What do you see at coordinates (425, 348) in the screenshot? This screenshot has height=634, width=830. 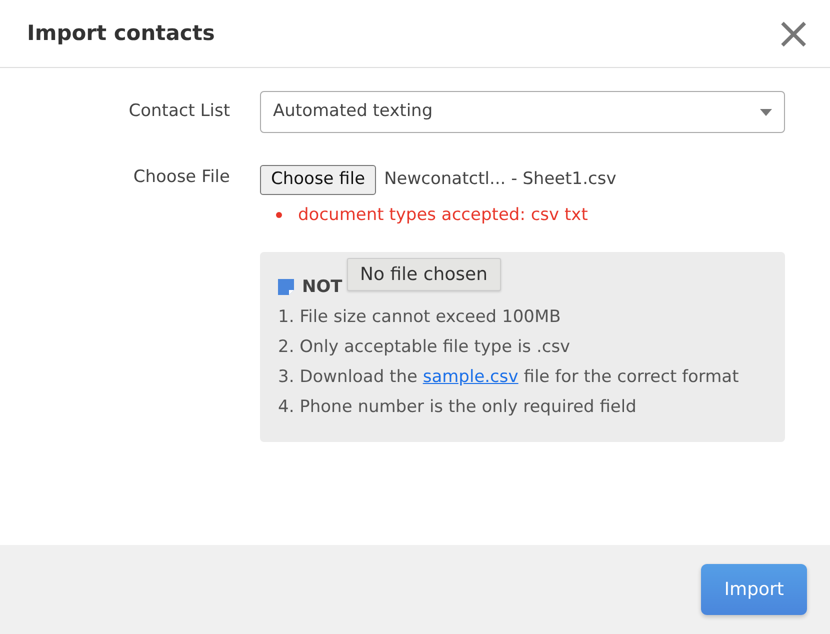 I see `note-text: 2. Only acceptable file type is .csv` at bounding box center [425, 348].